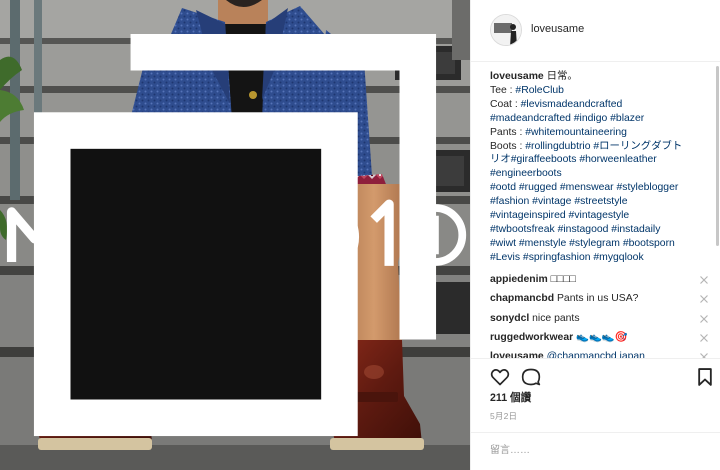 The image size is (720, 470). I want to click on hashtag-link: #fashion #vintage #streetstyle, so click(558, 201).